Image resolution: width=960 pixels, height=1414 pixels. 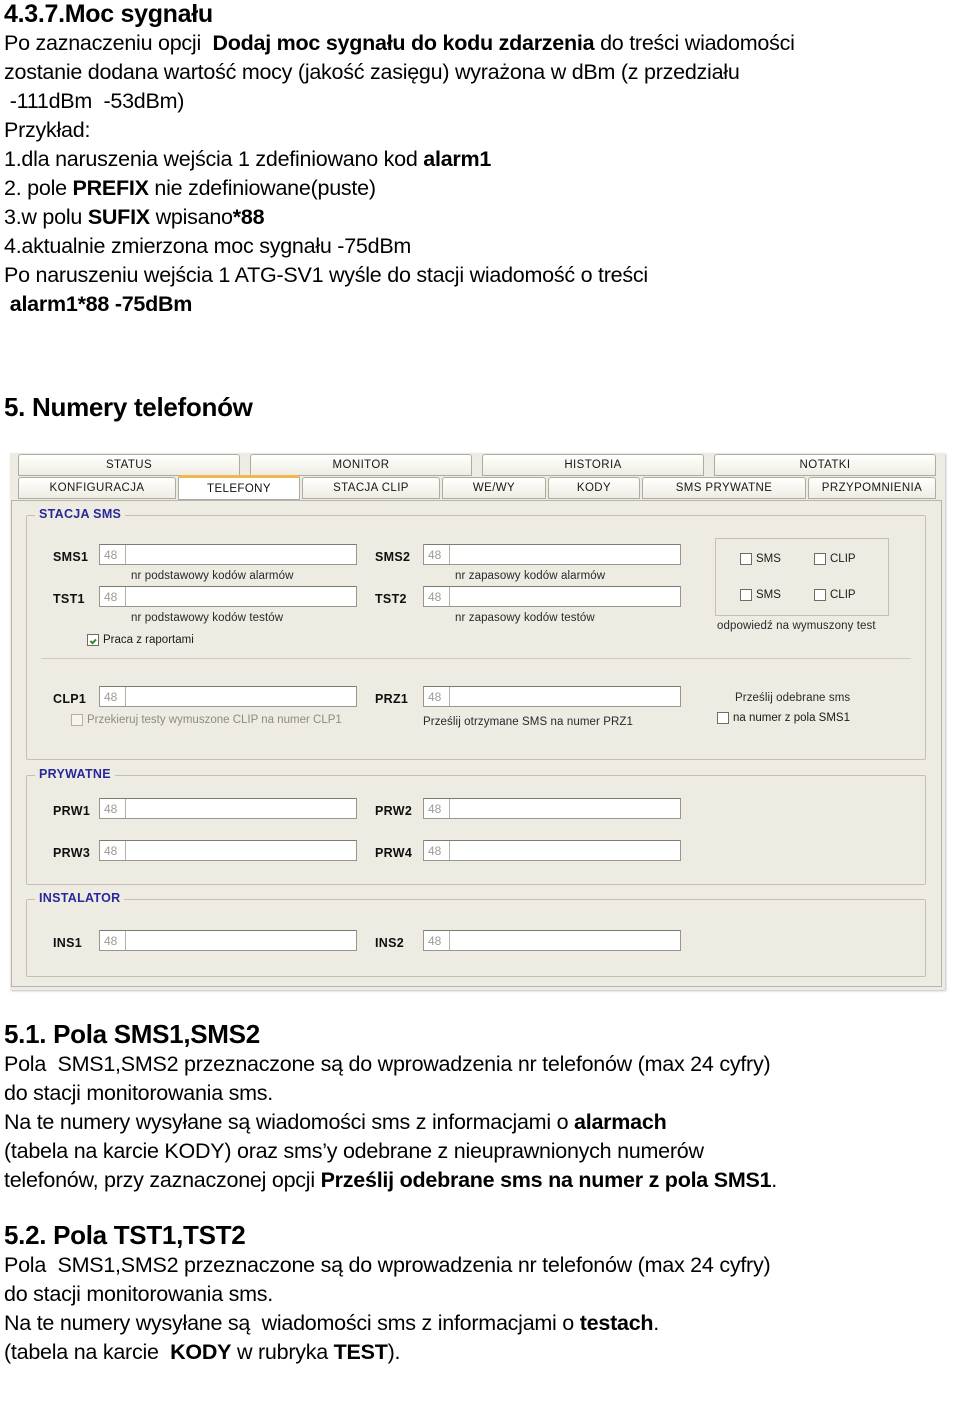 I want to click on prefix-prw3: 48, so click(x=113, y=850).